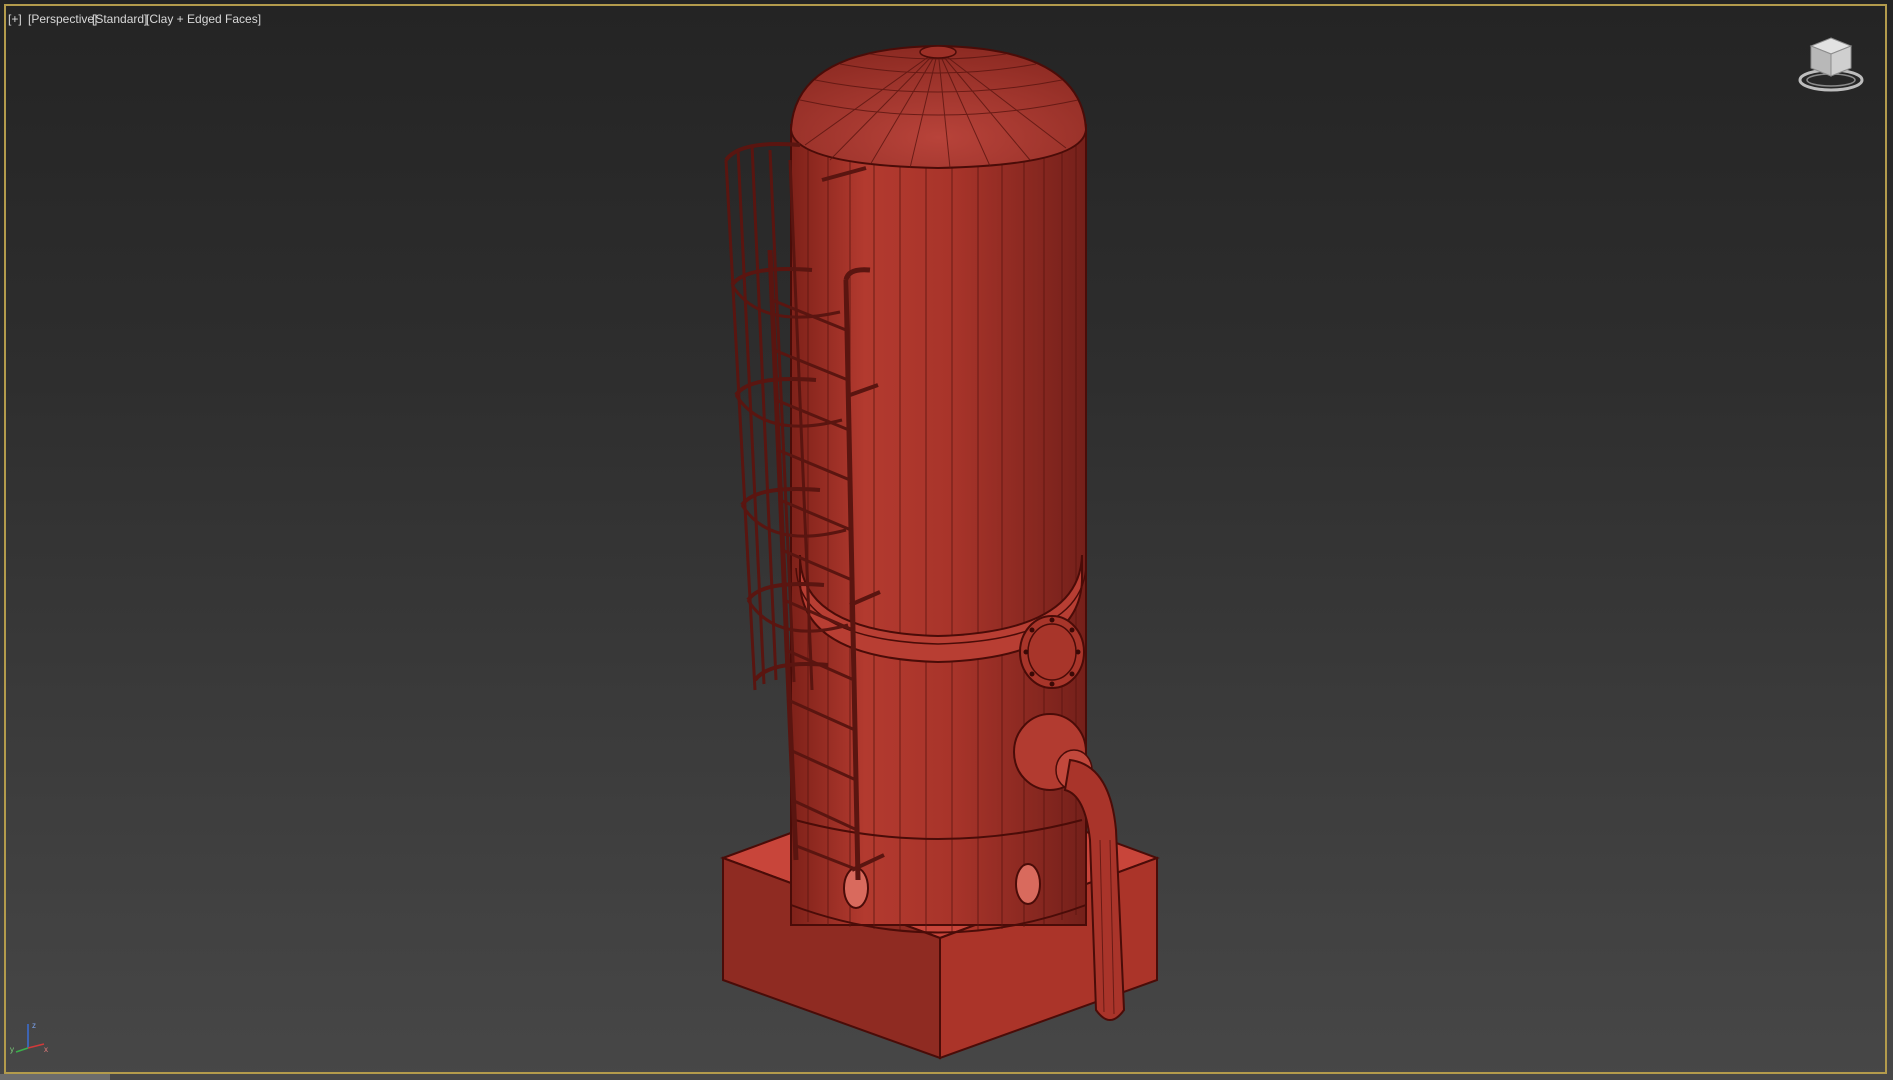 The width and height of the screenshot is (1893, 1080). I want to click on axis-tripod-icon: z x y, so click(29, 1037).